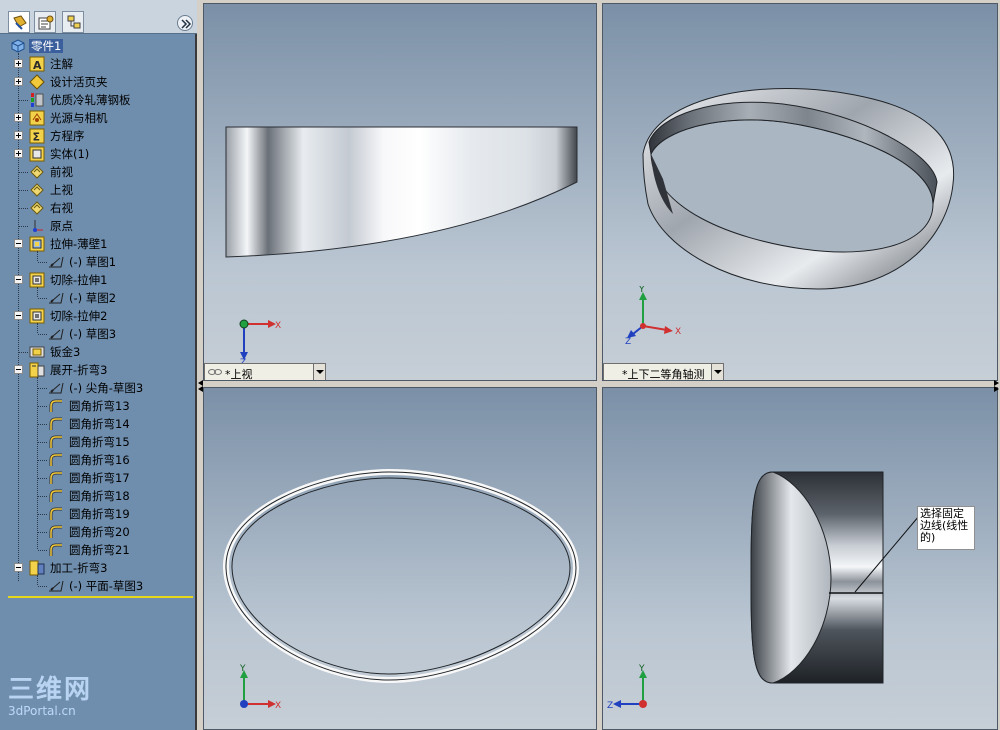  I want to click on tree-item-label: 切除-拉伸1, so click(79, 280).